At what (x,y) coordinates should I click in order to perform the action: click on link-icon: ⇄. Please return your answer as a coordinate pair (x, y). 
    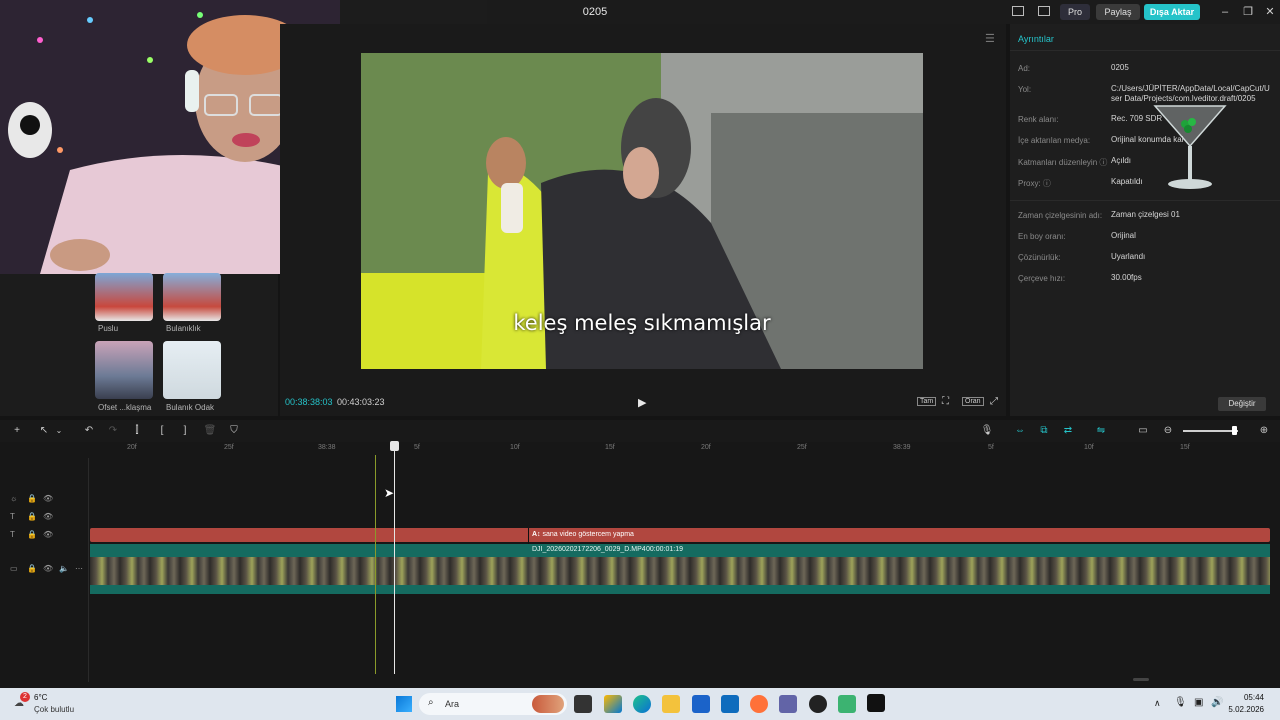
    Looking at the image, I should click on (1068, 431).